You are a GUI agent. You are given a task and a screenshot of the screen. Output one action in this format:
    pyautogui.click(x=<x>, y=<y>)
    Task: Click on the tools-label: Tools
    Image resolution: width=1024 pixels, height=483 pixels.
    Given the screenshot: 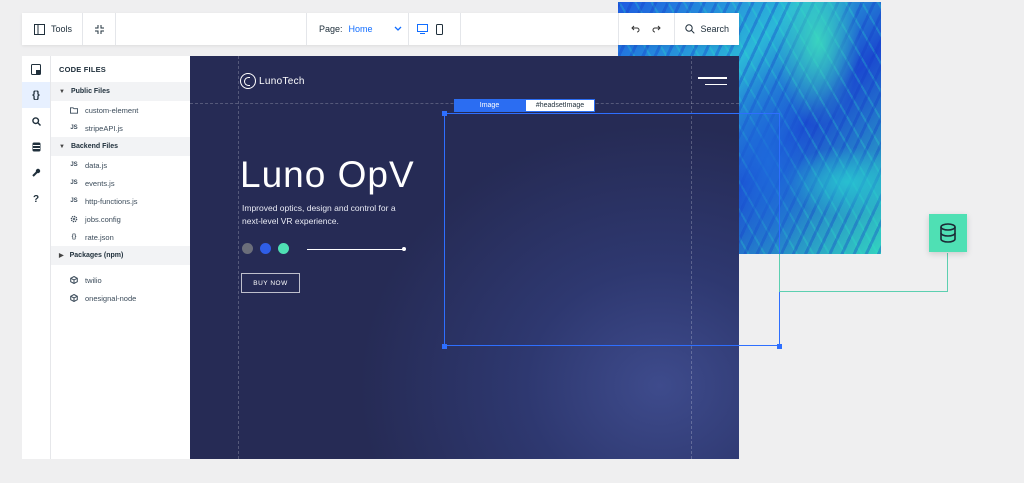 What is the action you would take?
    pyautogui.click(x=62, y=29)
    